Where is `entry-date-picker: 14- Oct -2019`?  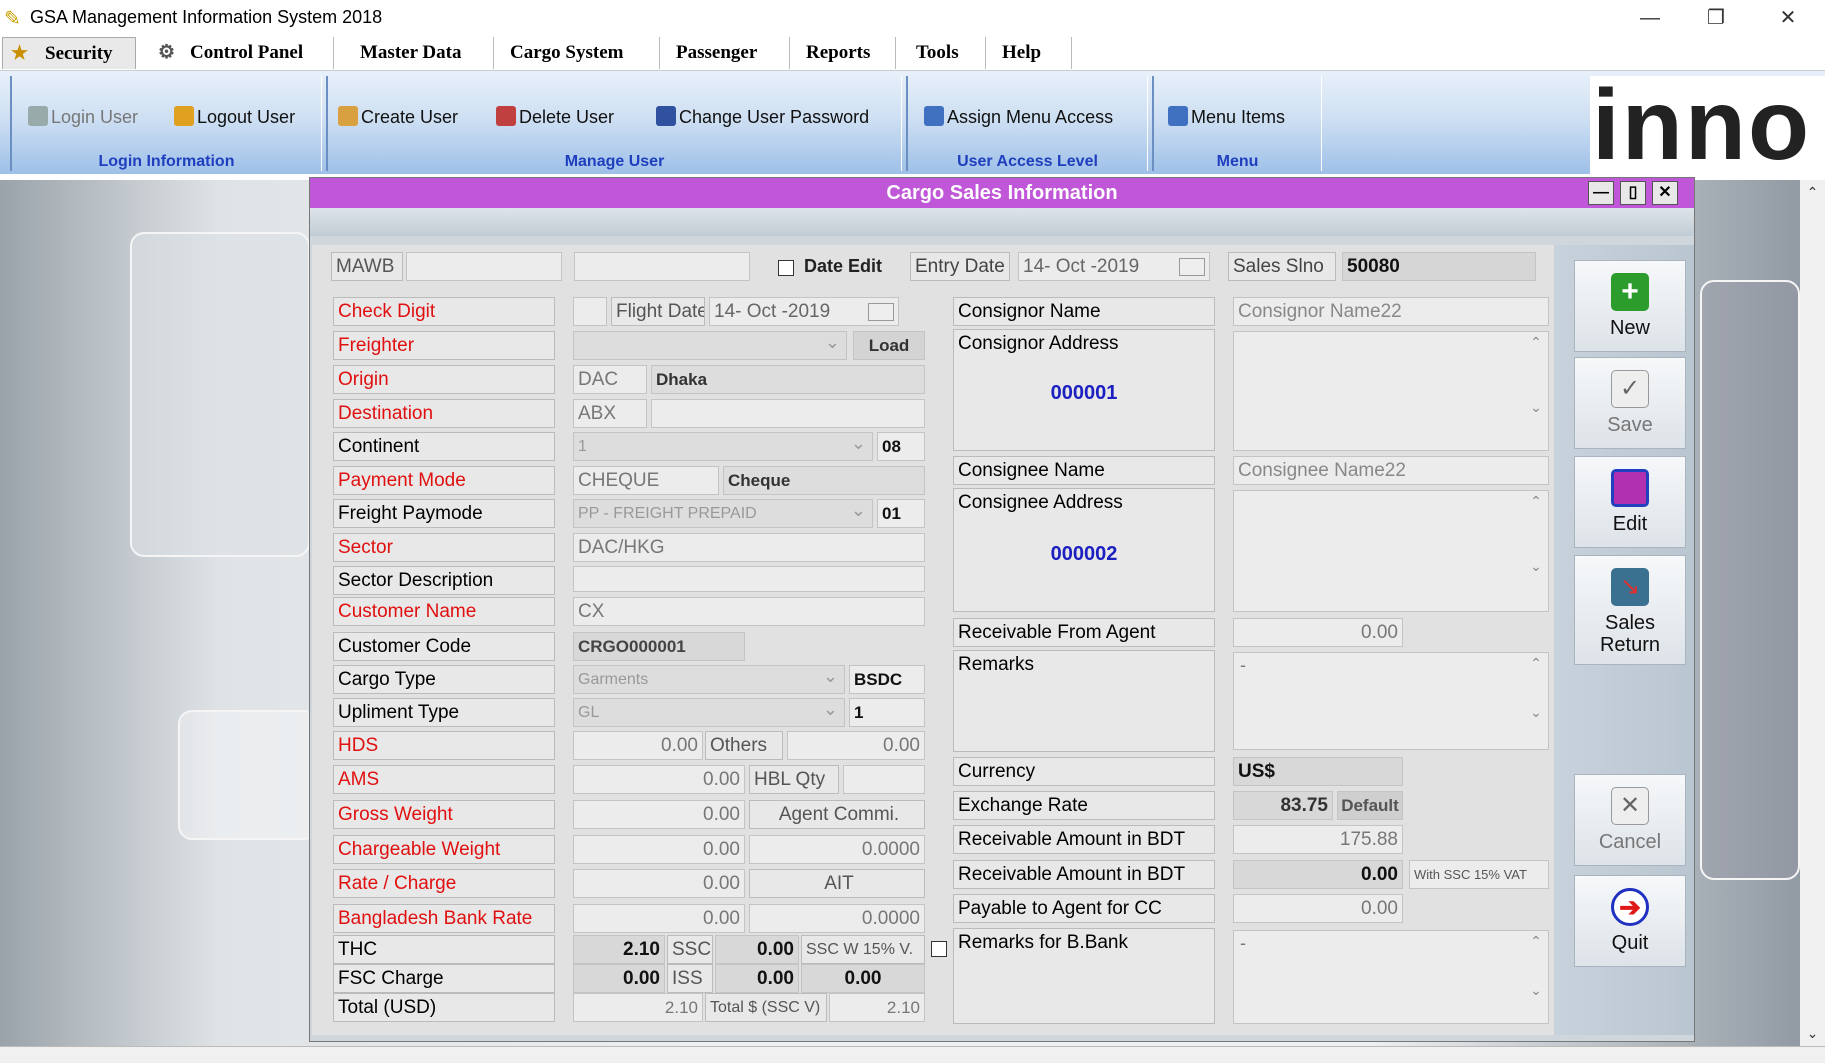
entry-date-picker: 14- Oct -2019 is located at coordinates (1114, 266).